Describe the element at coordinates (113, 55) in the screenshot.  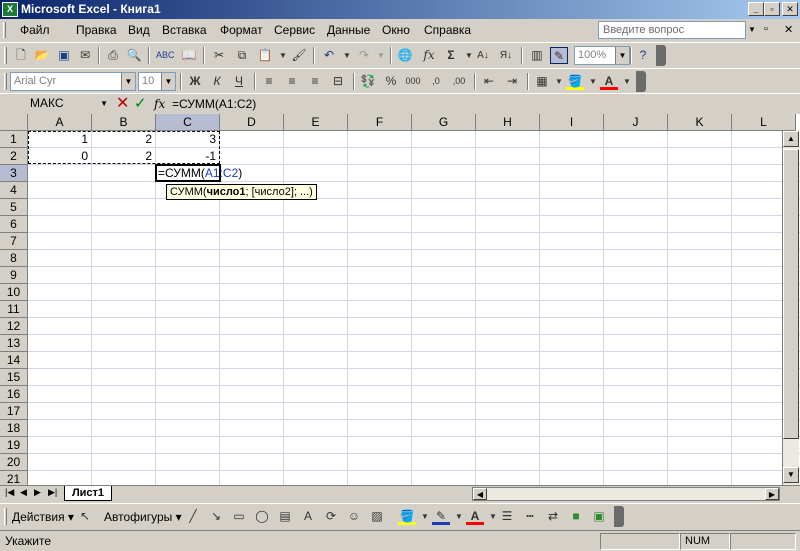
I see `print-icon: ⎙` at that location.